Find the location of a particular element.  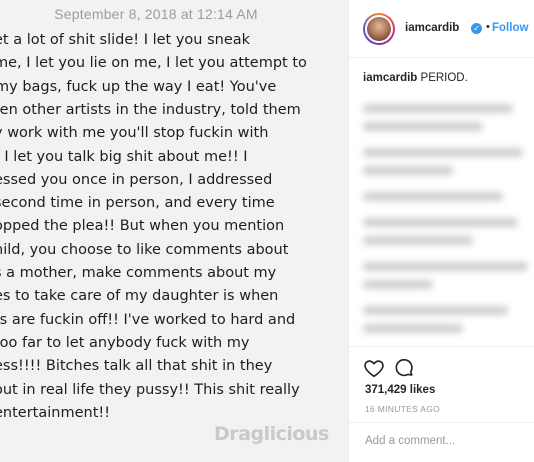

like-count: 371,429 likes is located at coordinates (400, 390).